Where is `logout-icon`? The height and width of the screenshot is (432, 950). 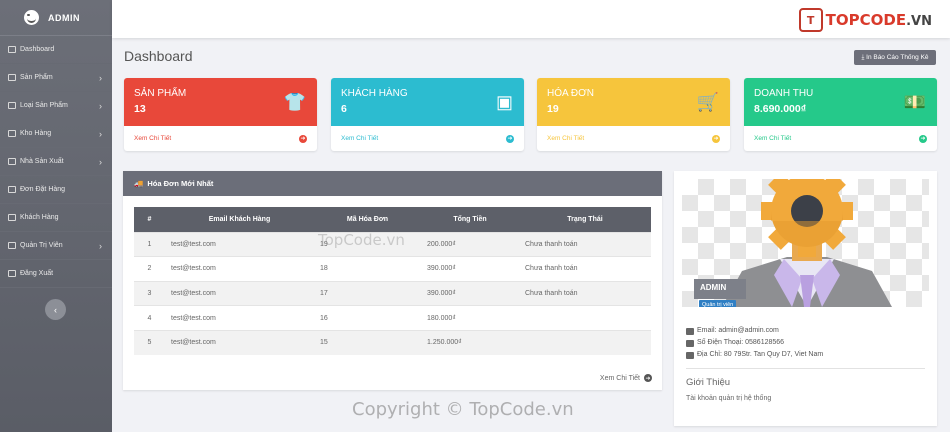
logout-icon is located at coordinates (12, 273).